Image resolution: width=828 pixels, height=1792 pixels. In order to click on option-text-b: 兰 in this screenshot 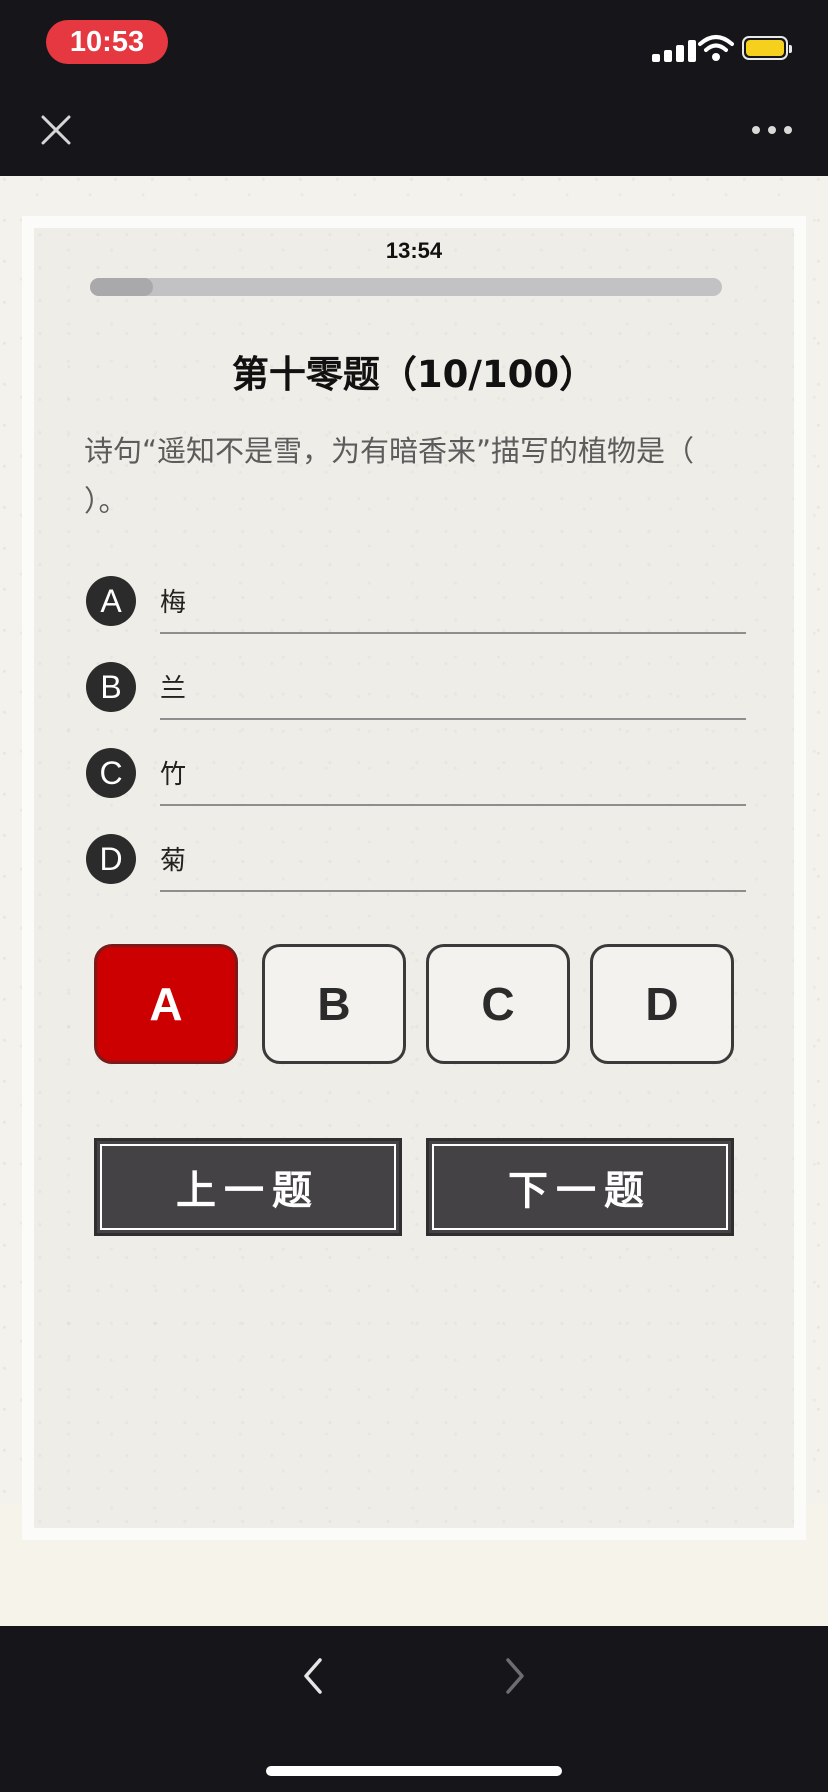, I will do `click(173, 689)`.